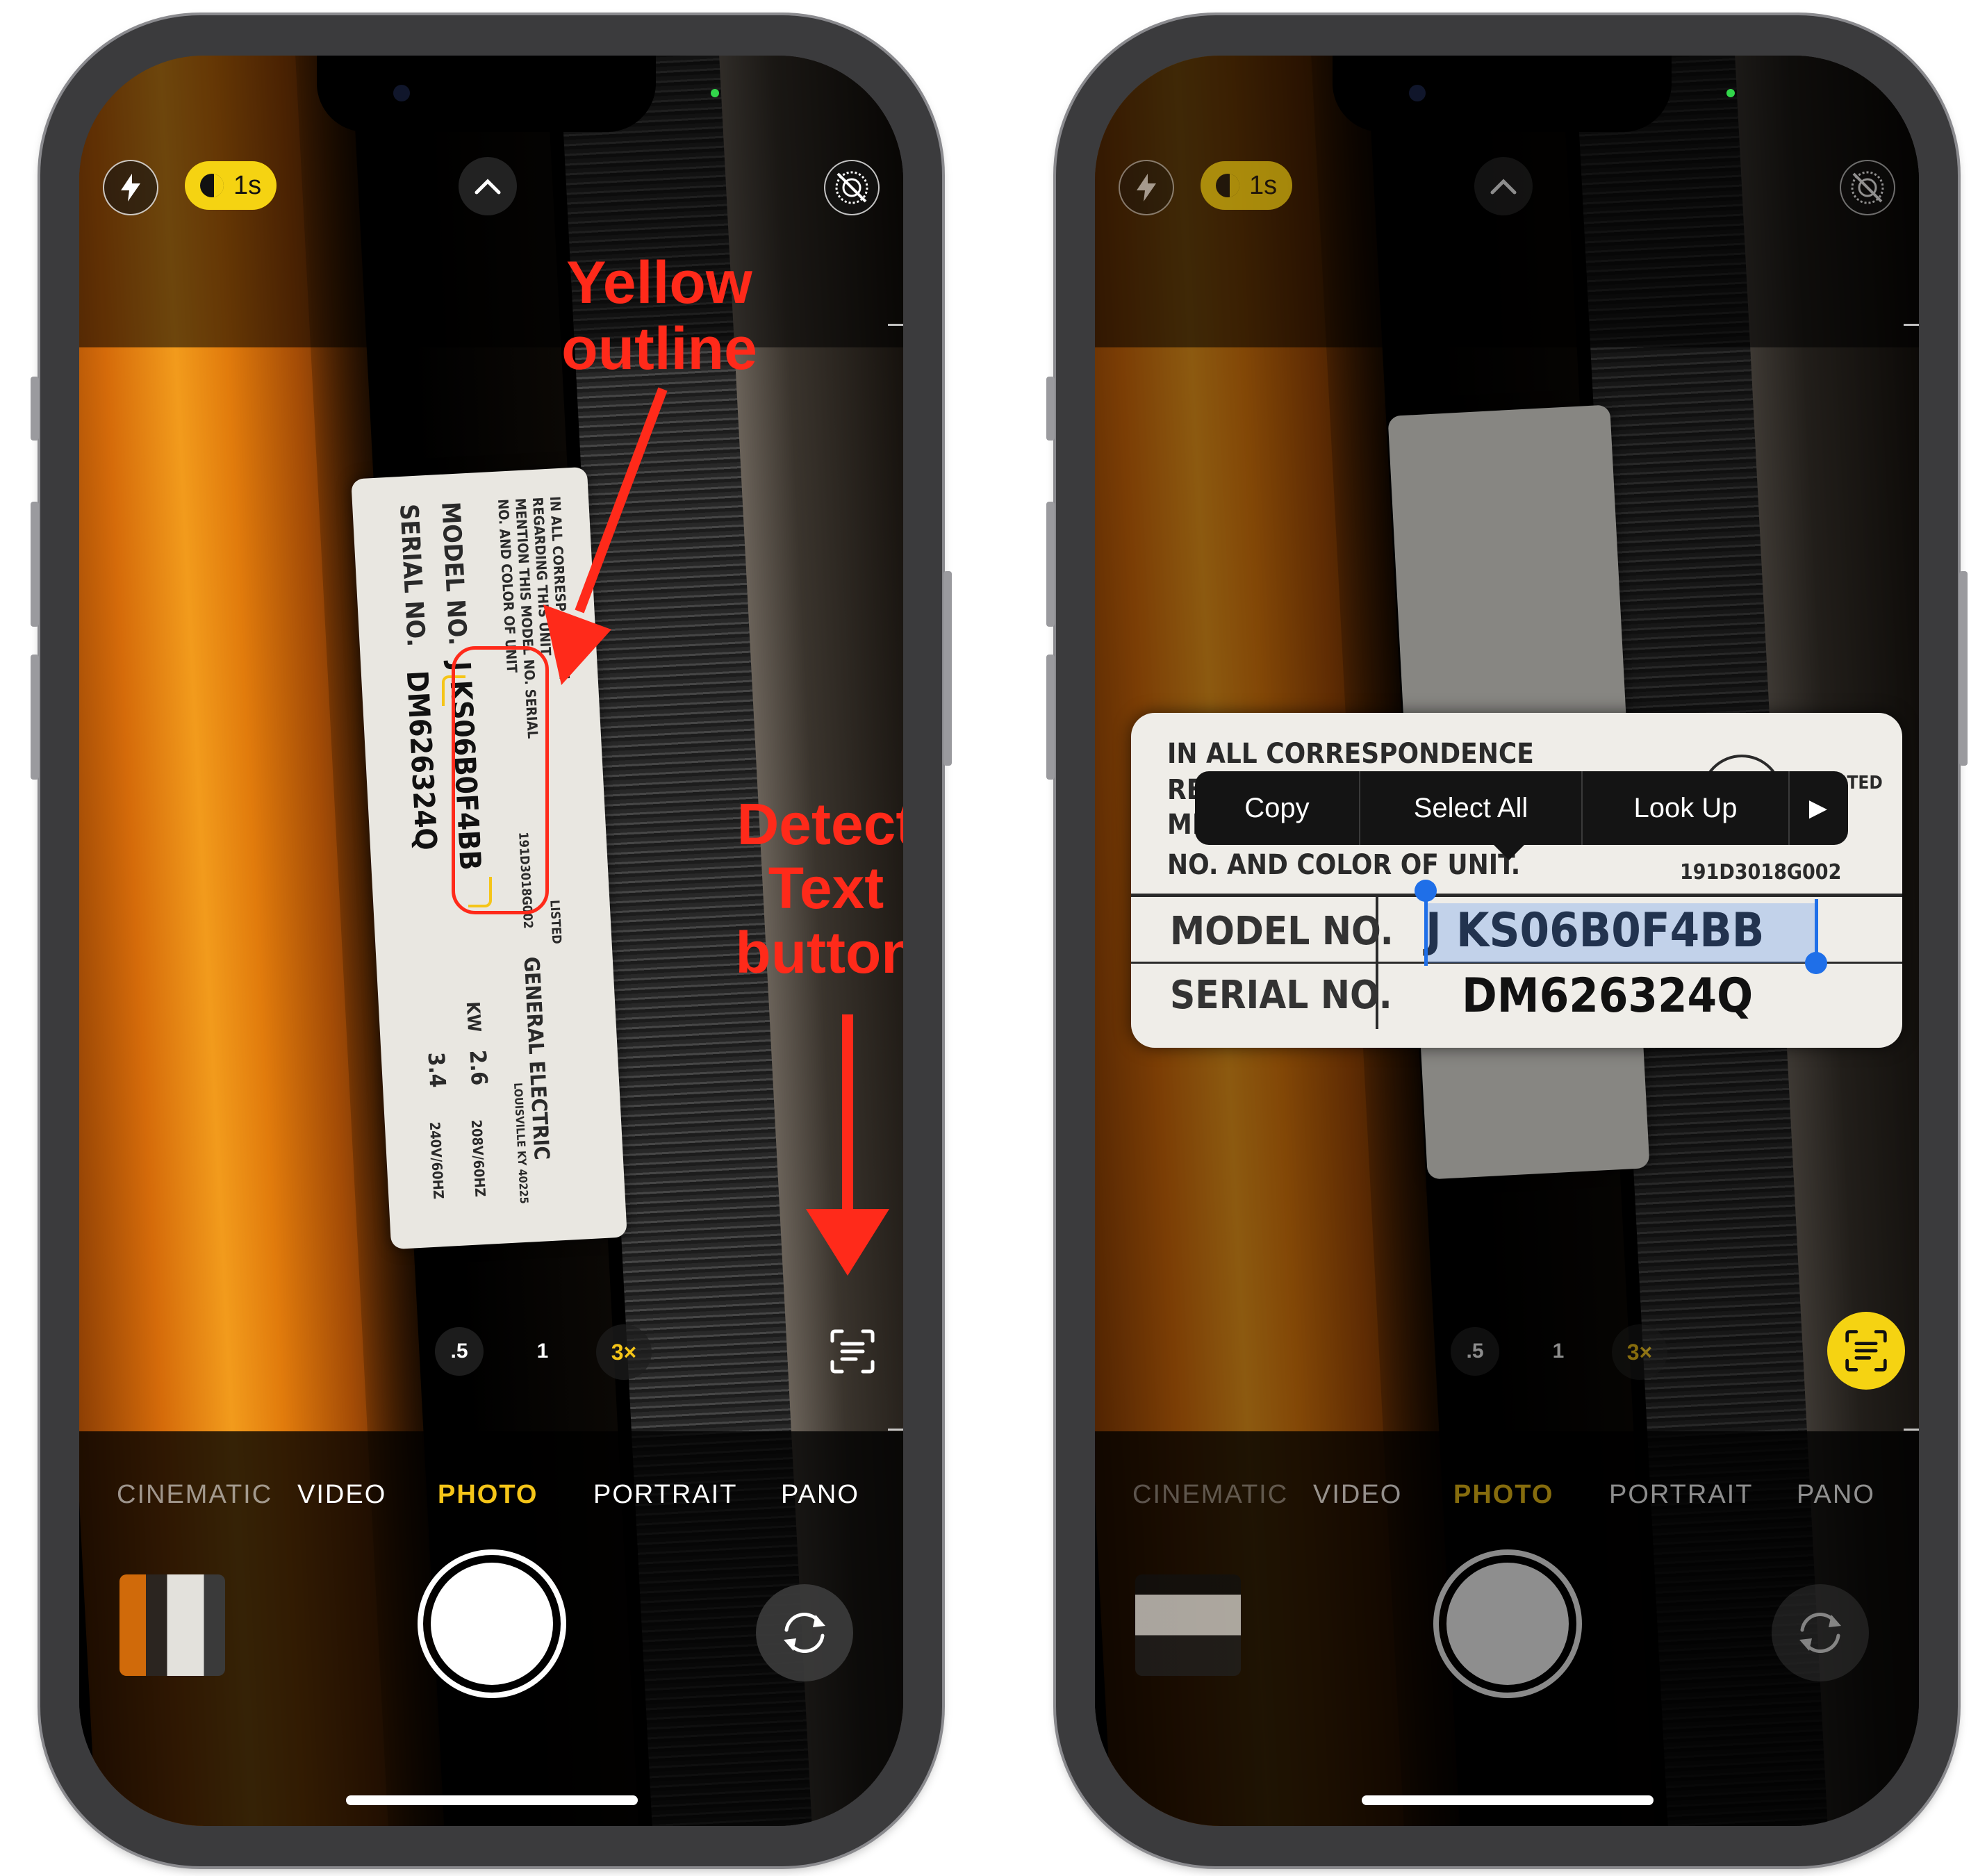  I want to click on zl-serial-label: SERIAL NO., so click(1281, 995).